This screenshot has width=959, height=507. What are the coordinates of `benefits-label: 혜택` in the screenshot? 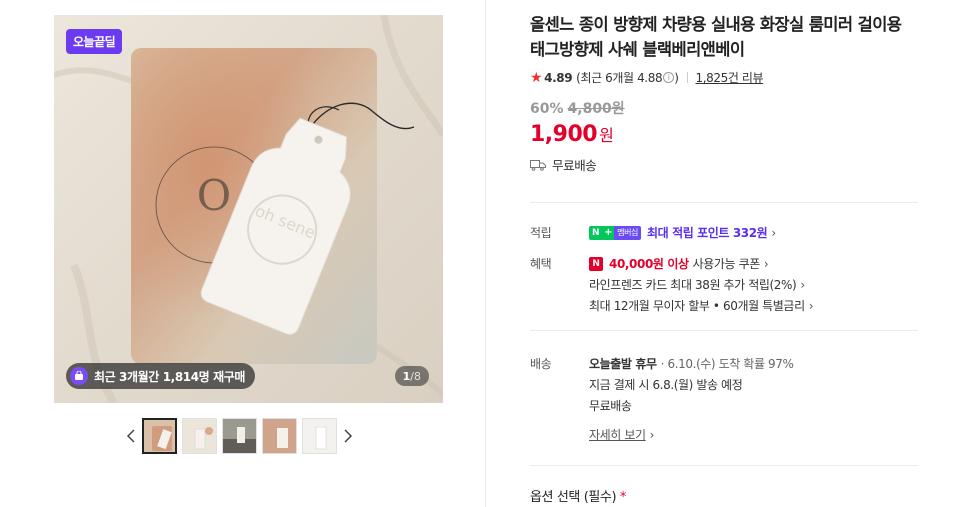 It's located at (541, 264).